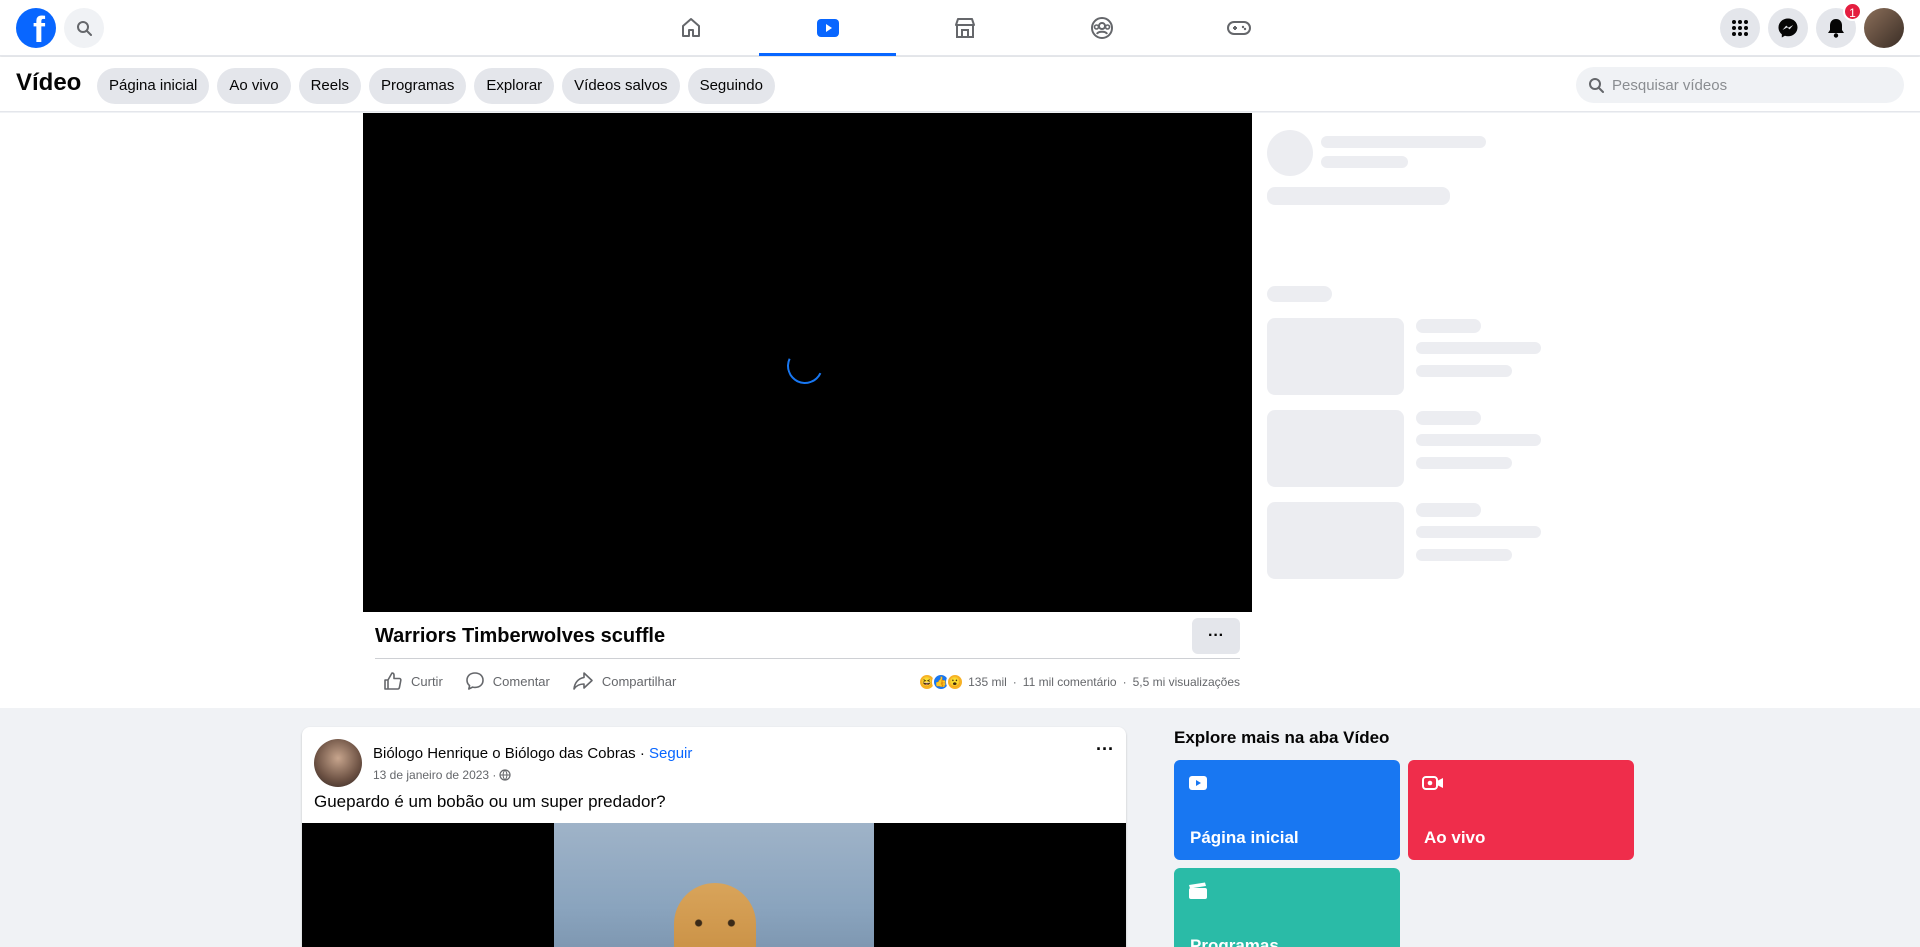 This screenshot has width=1920, height=947. I want to click on share-button: Compartilhar, so click(624, 681).